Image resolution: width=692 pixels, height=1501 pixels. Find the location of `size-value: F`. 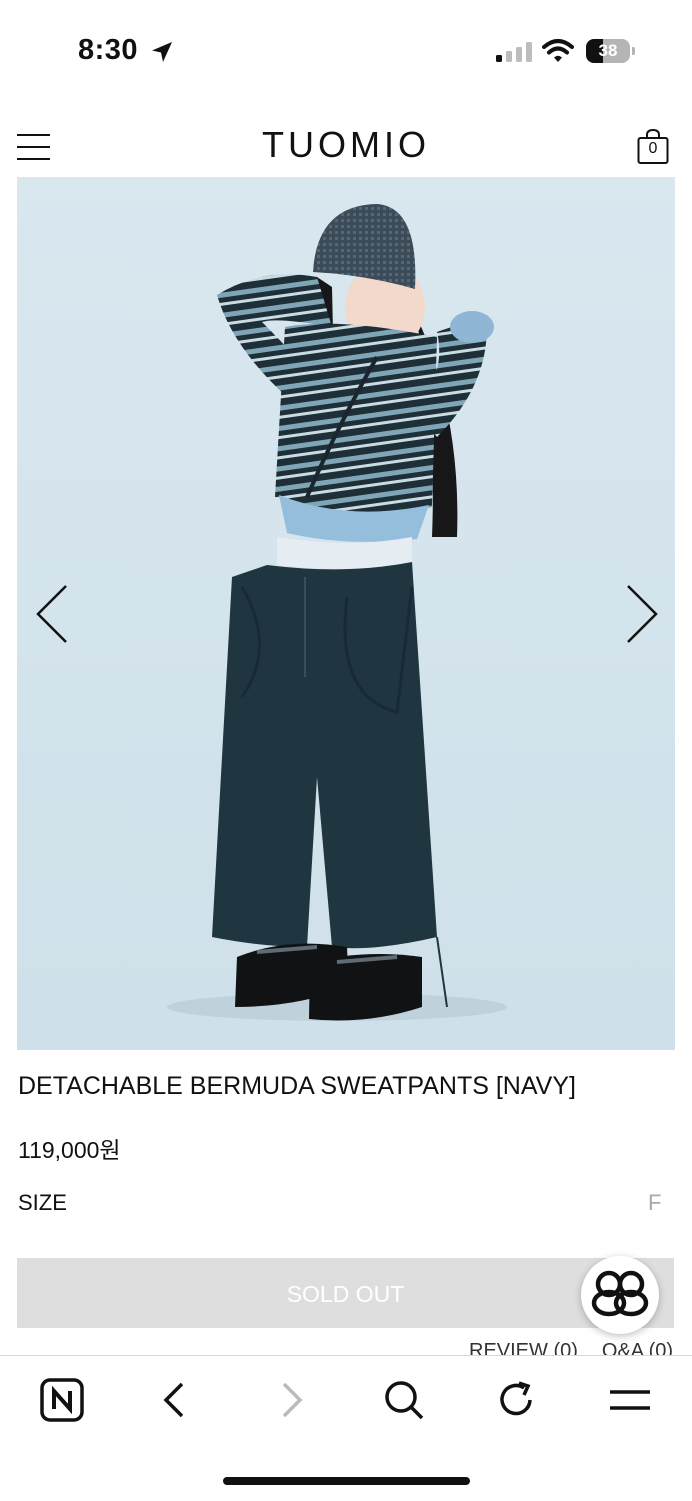

size-value: F is located at coordinates (655, 1202).